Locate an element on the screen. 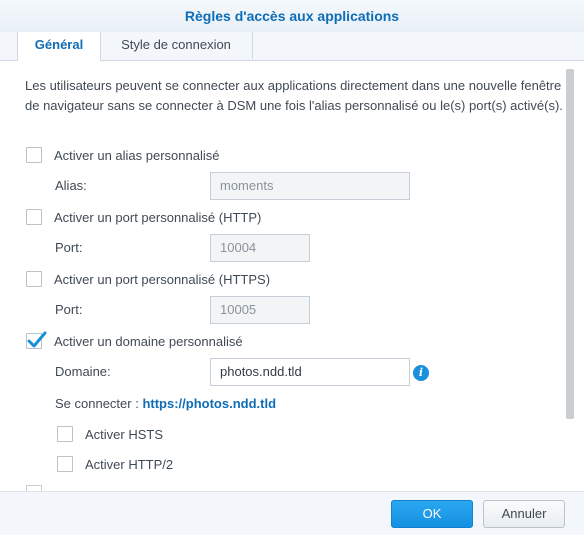 This screenshot has width=584, height=535. http-port-checkbox is located at coordinates (34, 217).